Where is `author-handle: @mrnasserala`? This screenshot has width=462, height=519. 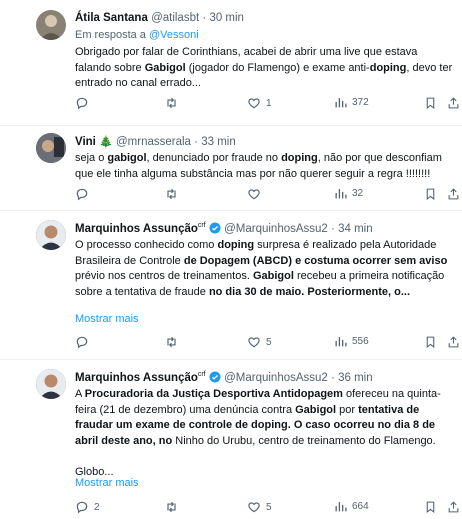 author-handle: @mrnasserala is located at coordinates (153, 142).